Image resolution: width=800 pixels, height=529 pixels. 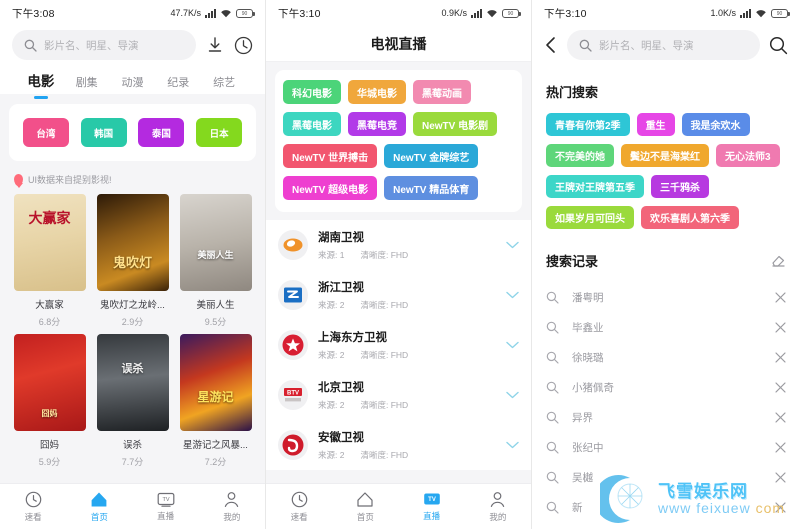 I want to click on movie-poster: 大赢家, so click(x=49, y=242).